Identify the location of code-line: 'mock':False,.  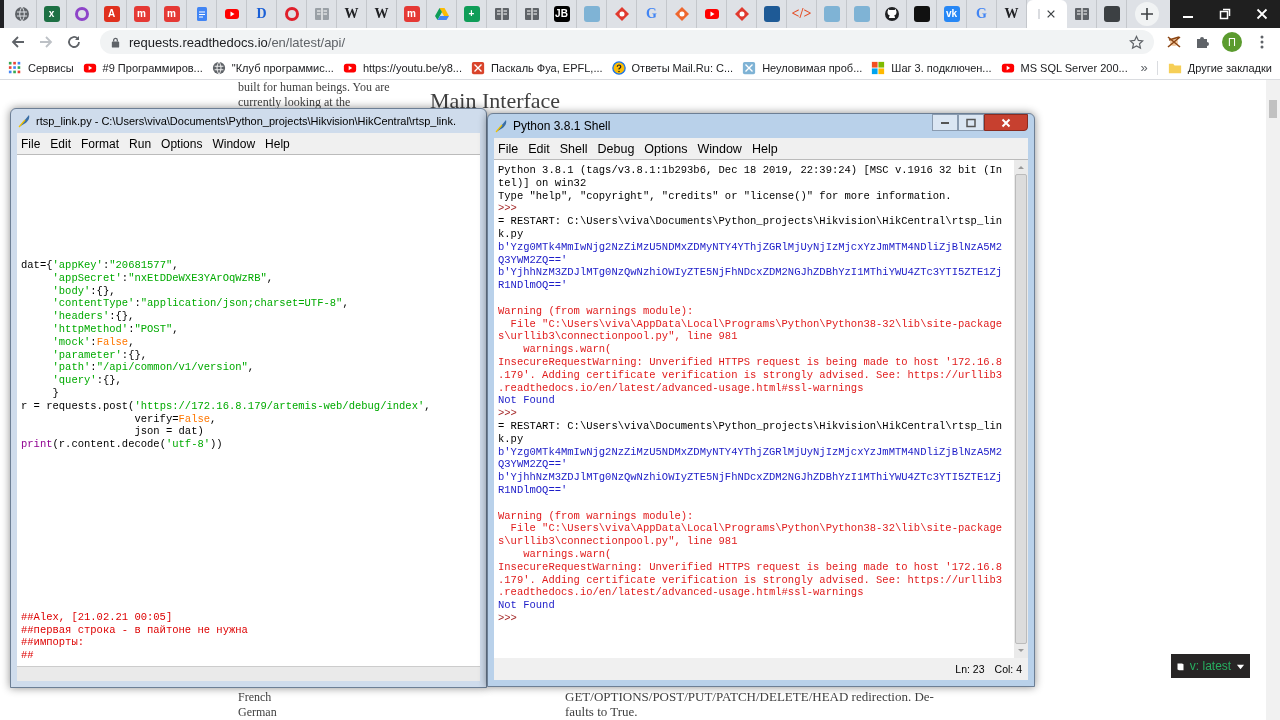
(93, 342).